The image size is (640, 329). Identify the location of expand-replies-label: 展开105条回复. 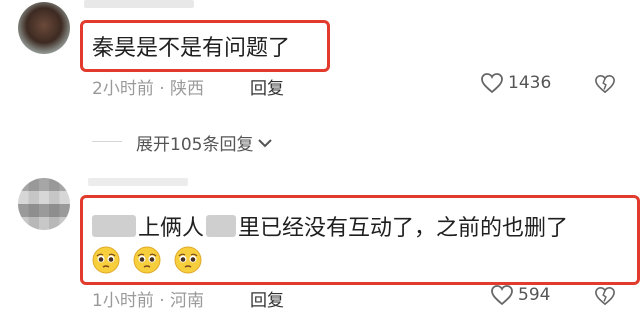
(195, 145).